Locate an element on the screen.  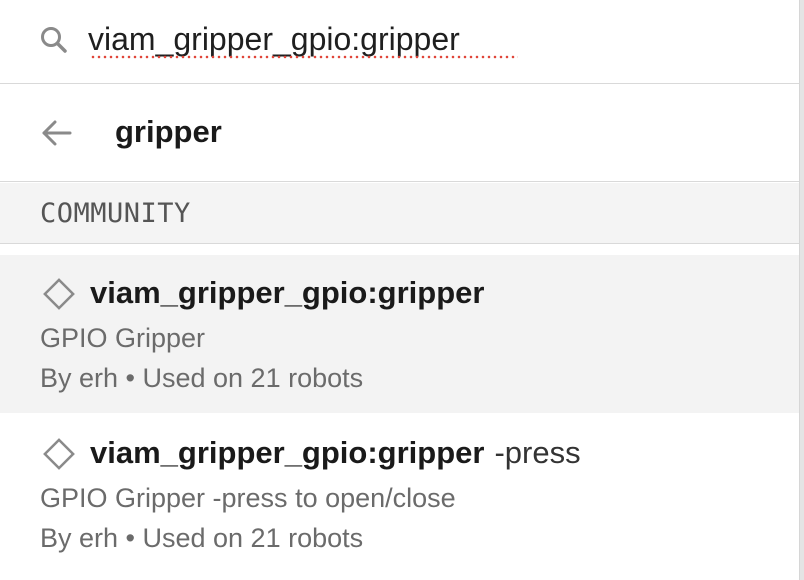
result-suffix: -press is located at coordinates (537, 452).